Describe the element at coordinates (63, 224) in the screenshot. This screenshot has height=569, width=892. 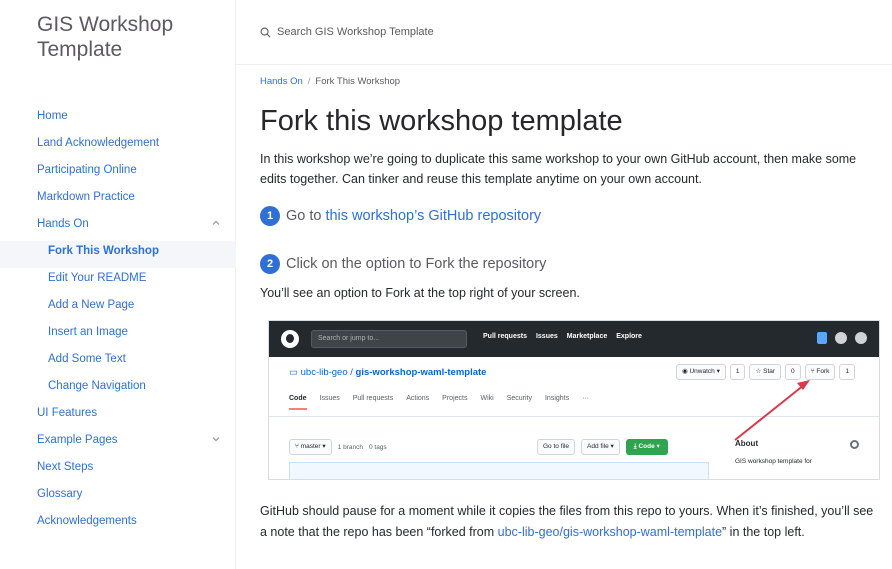
I see `sidebar-item-label: Hands On` at that location.